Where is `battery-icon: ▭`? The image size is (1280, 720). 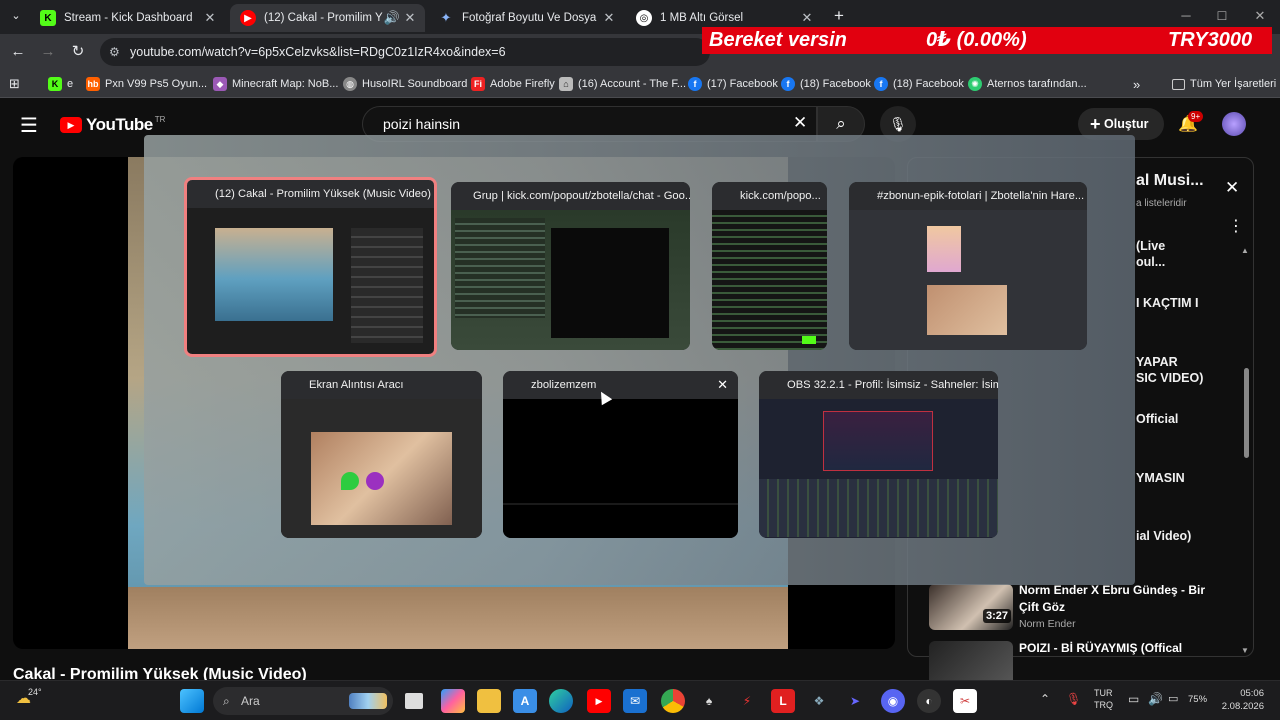
battery-icon: ▭ is located at coordinates (1173, 698).